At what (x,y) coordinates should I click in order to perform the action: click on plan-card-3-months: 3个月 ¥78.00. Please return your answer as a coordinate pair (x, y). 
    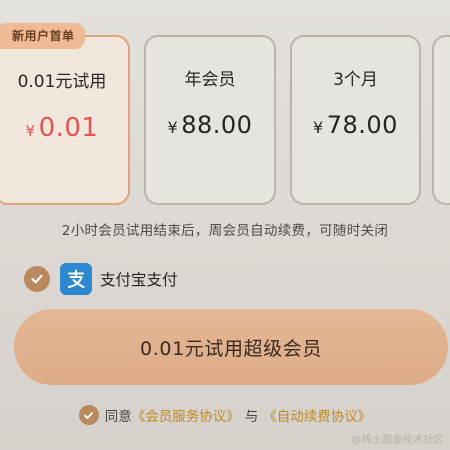
    Looking at the image, I should click on (355, 120).